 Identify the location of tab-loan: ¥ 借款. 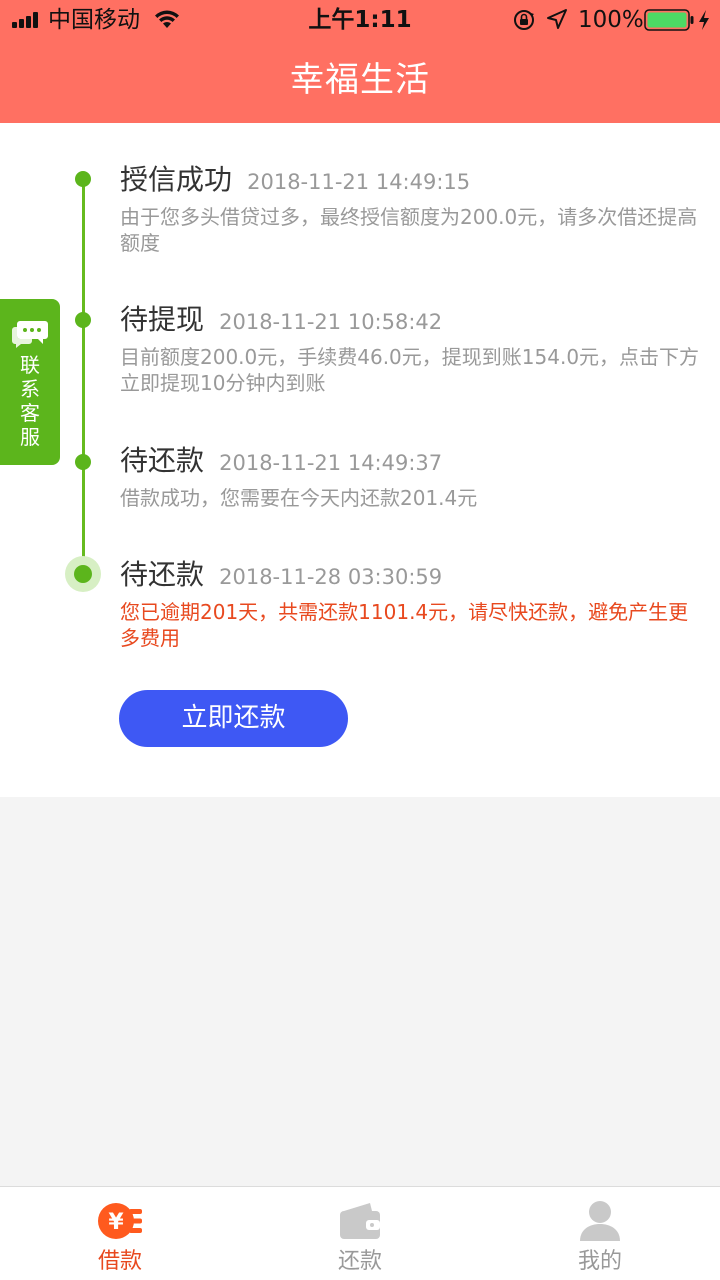
(120, 1233).